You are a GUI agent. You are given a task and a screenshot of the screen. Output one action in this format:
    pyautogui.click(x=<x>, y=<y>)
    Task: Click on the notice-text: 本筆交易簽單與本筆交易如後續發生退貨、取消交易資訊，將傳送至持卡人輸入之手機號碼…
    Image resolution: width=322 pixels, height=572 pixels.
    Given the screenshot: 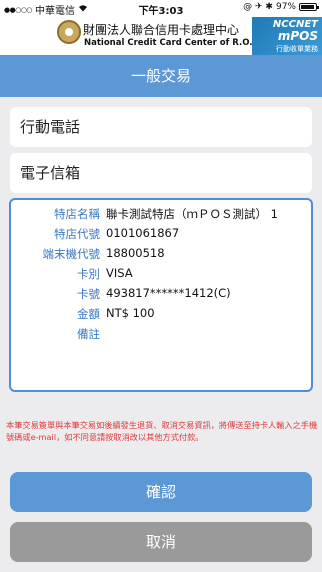 What is the action you would take?
    pyautogui.click(x=162, y=431)
    